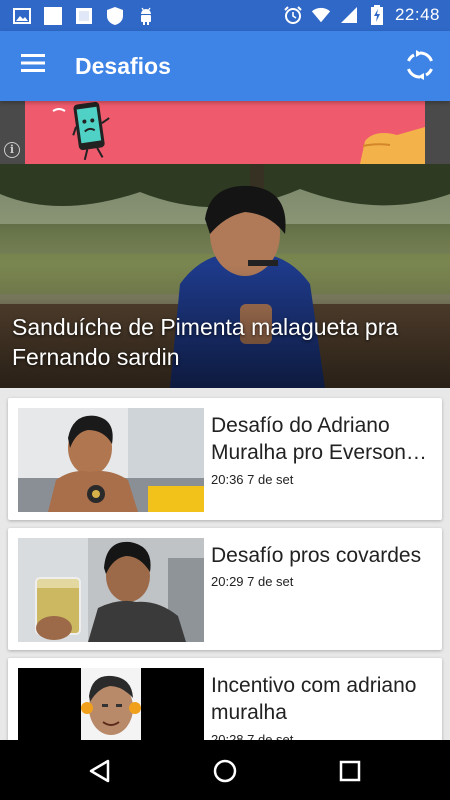  Describe the element at coordinates (361, 15) in the screenshot. I see `status-bar-system: 22:48` at that location.